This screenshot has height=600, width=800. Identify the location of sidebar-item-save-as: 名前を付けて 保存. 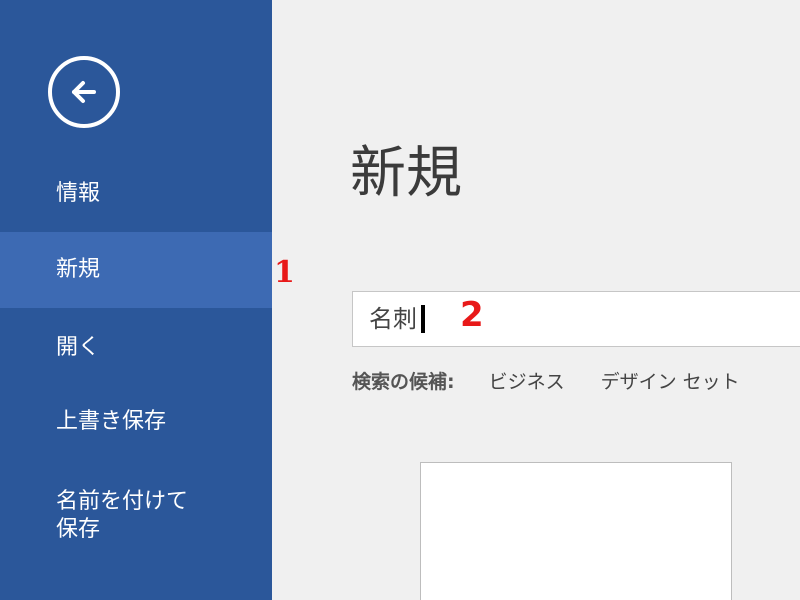
(136, 516).